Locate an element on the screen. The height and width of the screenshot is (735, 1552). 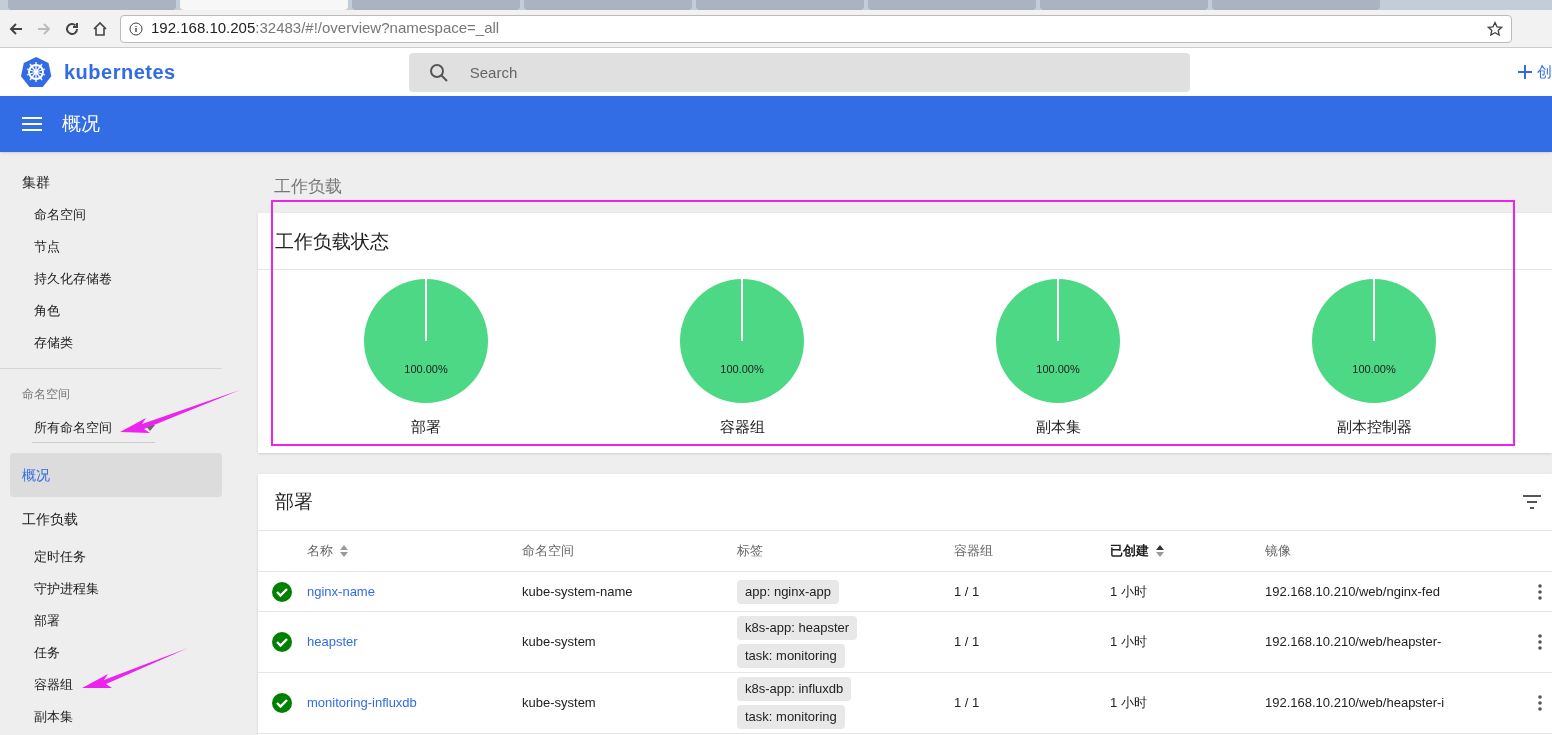
section-heading: 工作负载 is located at coordinates (308, 187).